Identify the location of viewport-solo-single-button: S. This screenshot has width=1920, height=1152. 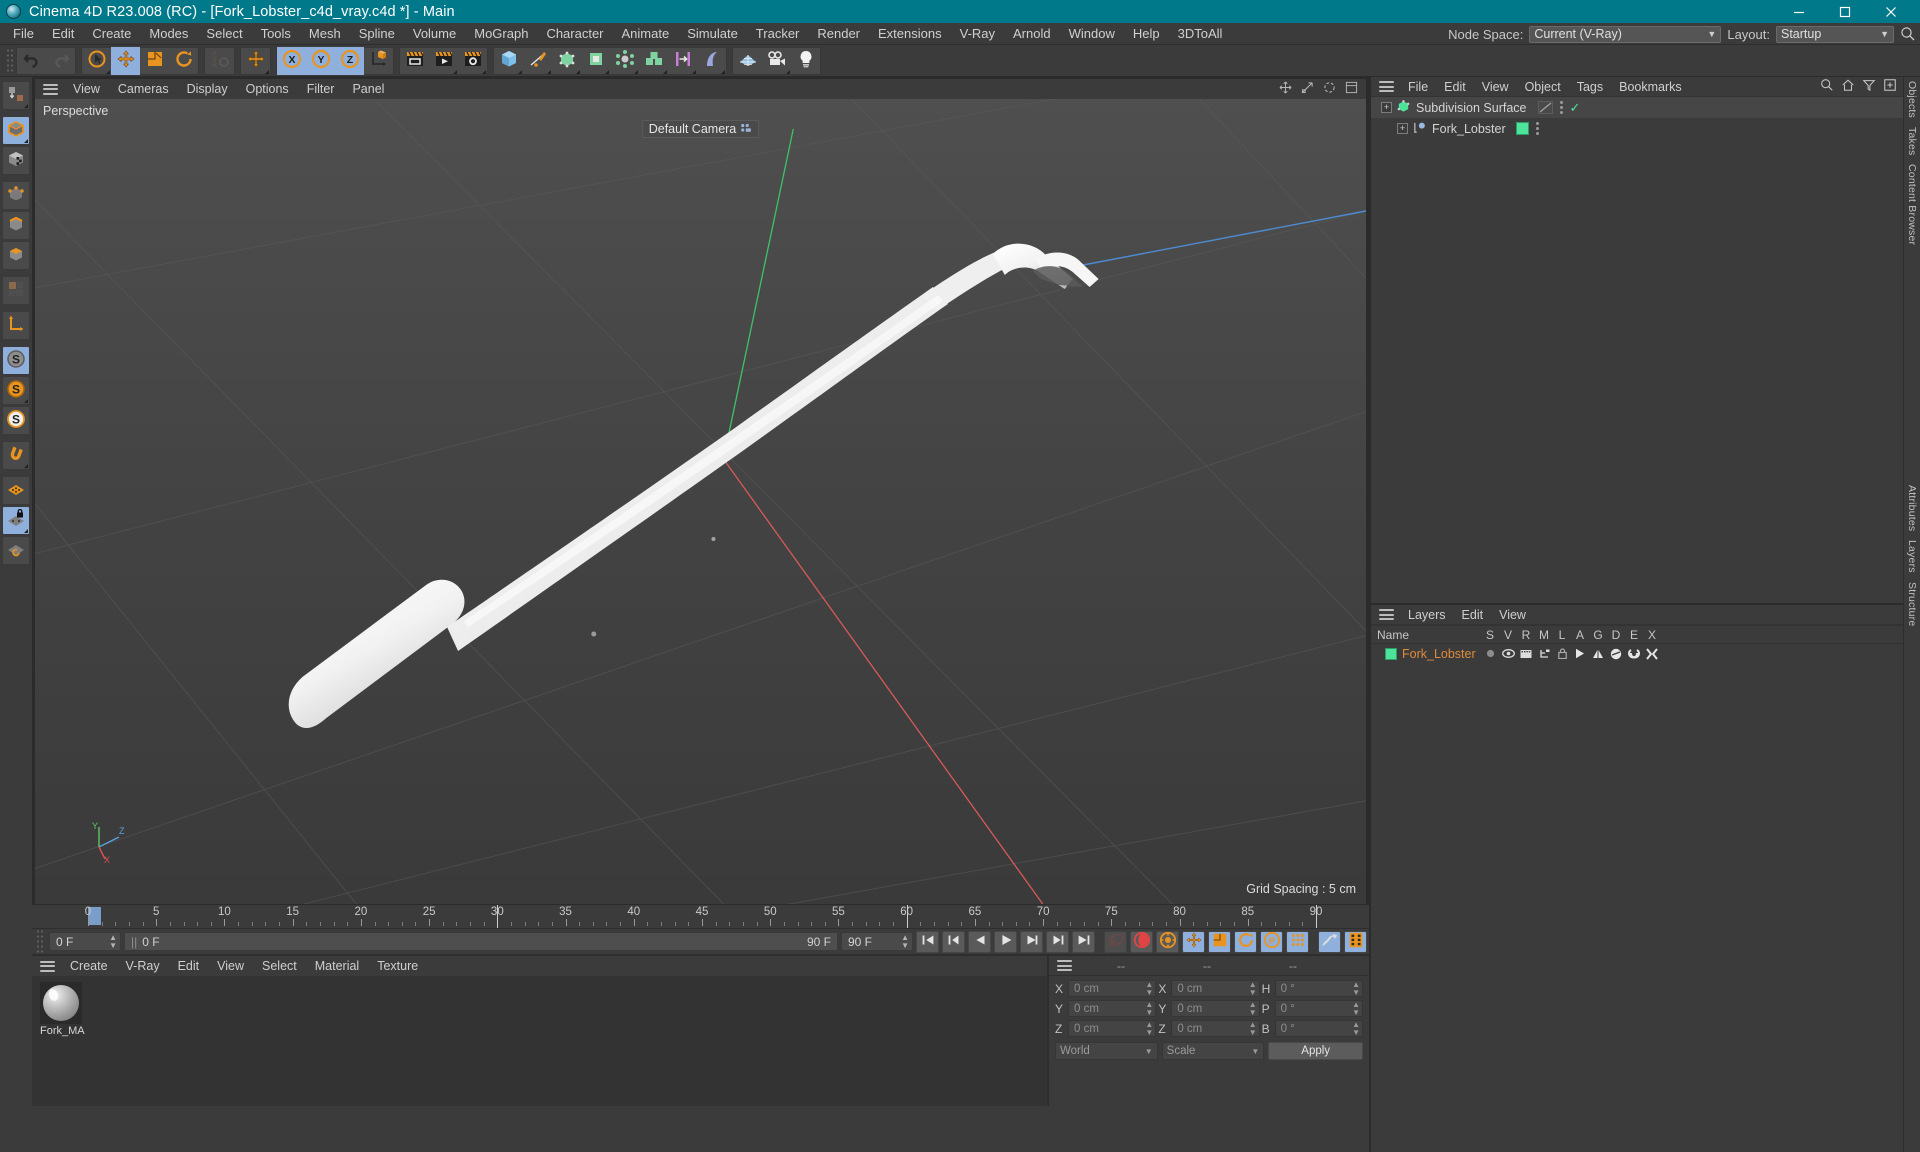
(16, 390).